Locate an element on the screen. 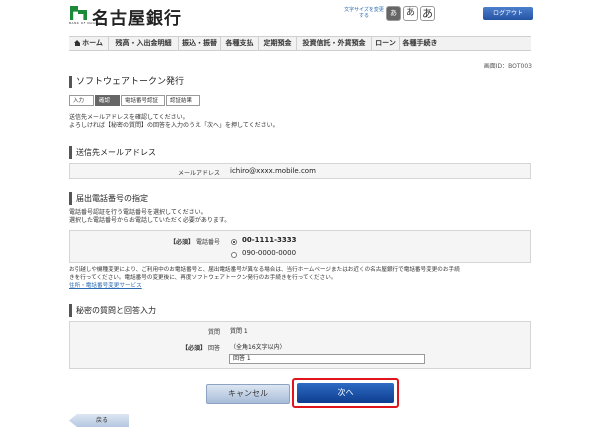 The height and width of the screenshot is (446, 600). step-phone-auth: 電話番号認証 is located at coordinates (143, 100).